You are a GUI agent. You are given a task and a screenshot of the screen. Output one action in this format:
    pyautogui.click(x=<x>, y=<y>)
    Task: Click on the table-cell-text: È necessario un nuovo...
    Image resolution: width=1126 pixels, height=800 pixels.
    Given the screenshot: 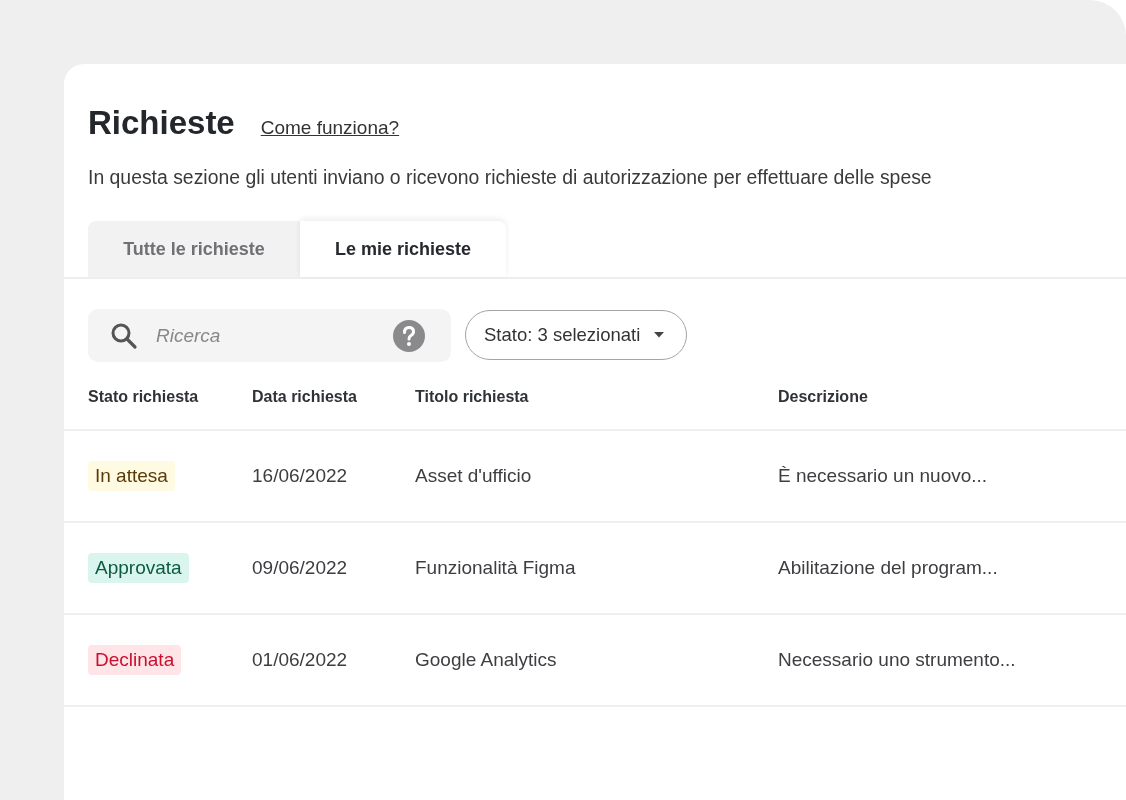 What is the action you would take?
    pyautogui.click(x=883, y=476)
    